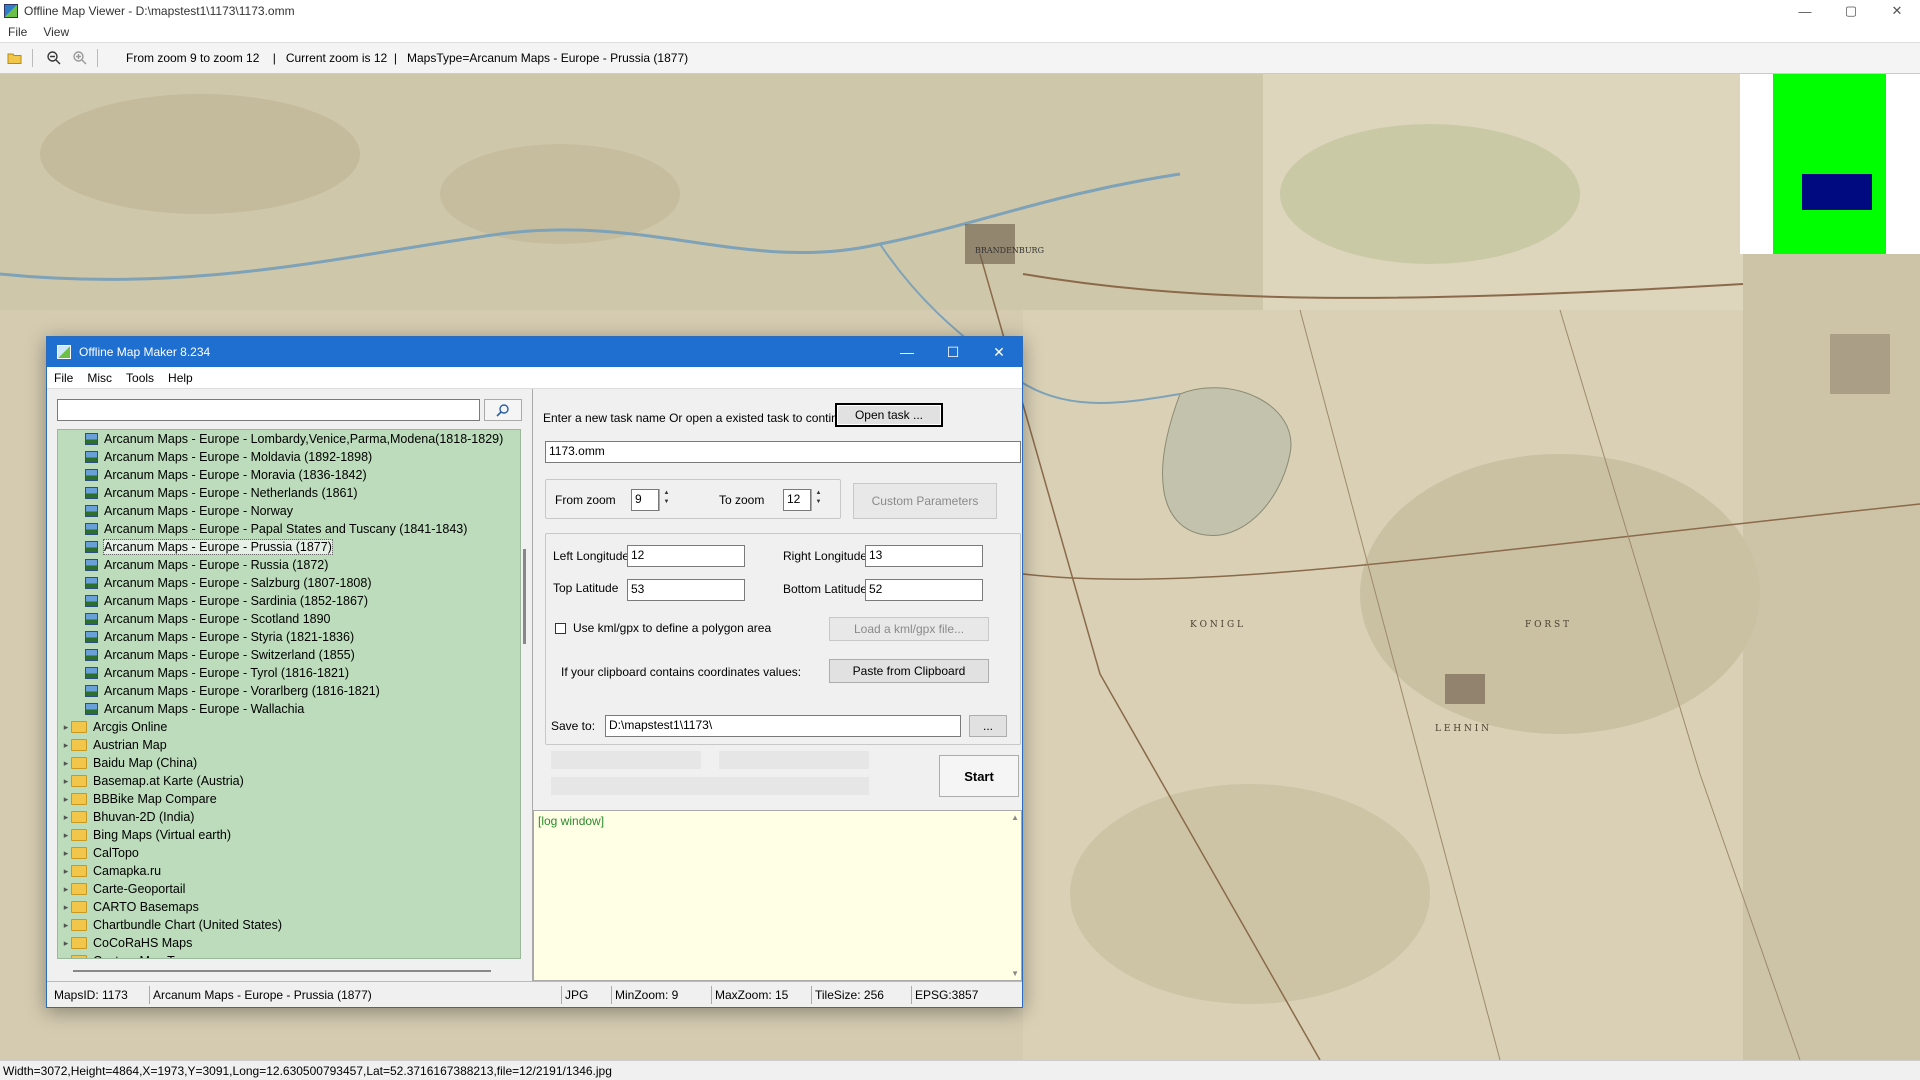 This screenshot has width=1920, height=1080. I want to click on tree-item-folder: ▸ CARTO Basemaps, so click(289, 907).